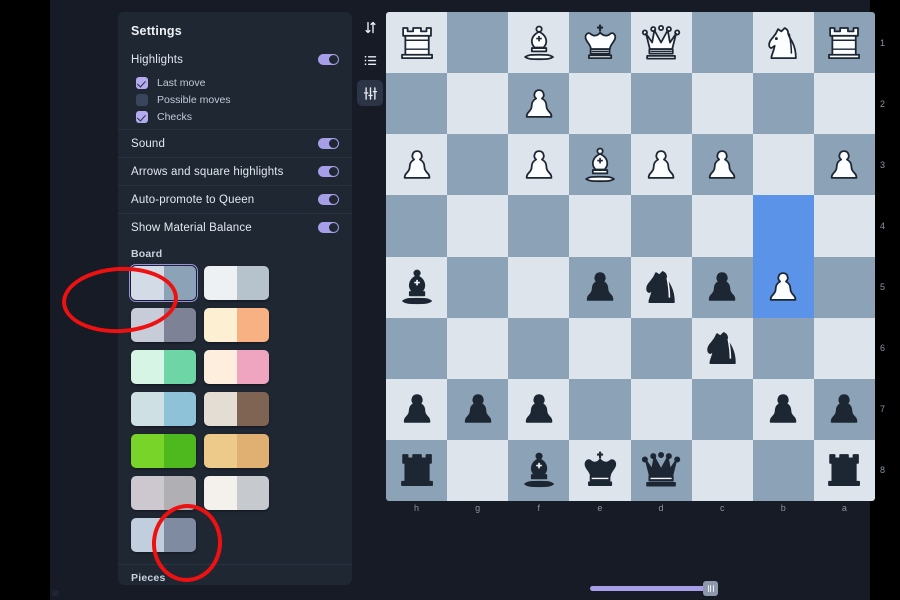  Describe the element at coordinates (142, 99) in the screenshot. I see `checkbox-possible-moves` at that location.